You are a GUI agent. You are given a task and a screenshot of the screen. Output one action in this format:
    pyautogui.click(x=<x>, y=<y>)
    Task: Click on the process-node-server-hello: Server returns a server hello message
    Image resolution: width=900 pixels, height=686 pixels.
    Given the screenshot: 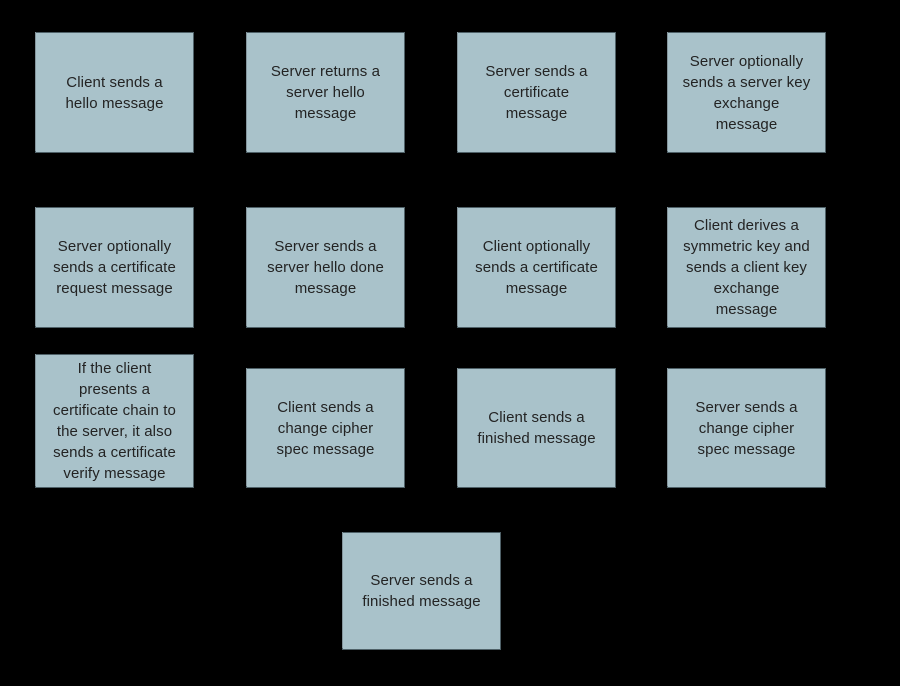 What is the action you would take?
    pyautogui.click(x=325, y=92)
    